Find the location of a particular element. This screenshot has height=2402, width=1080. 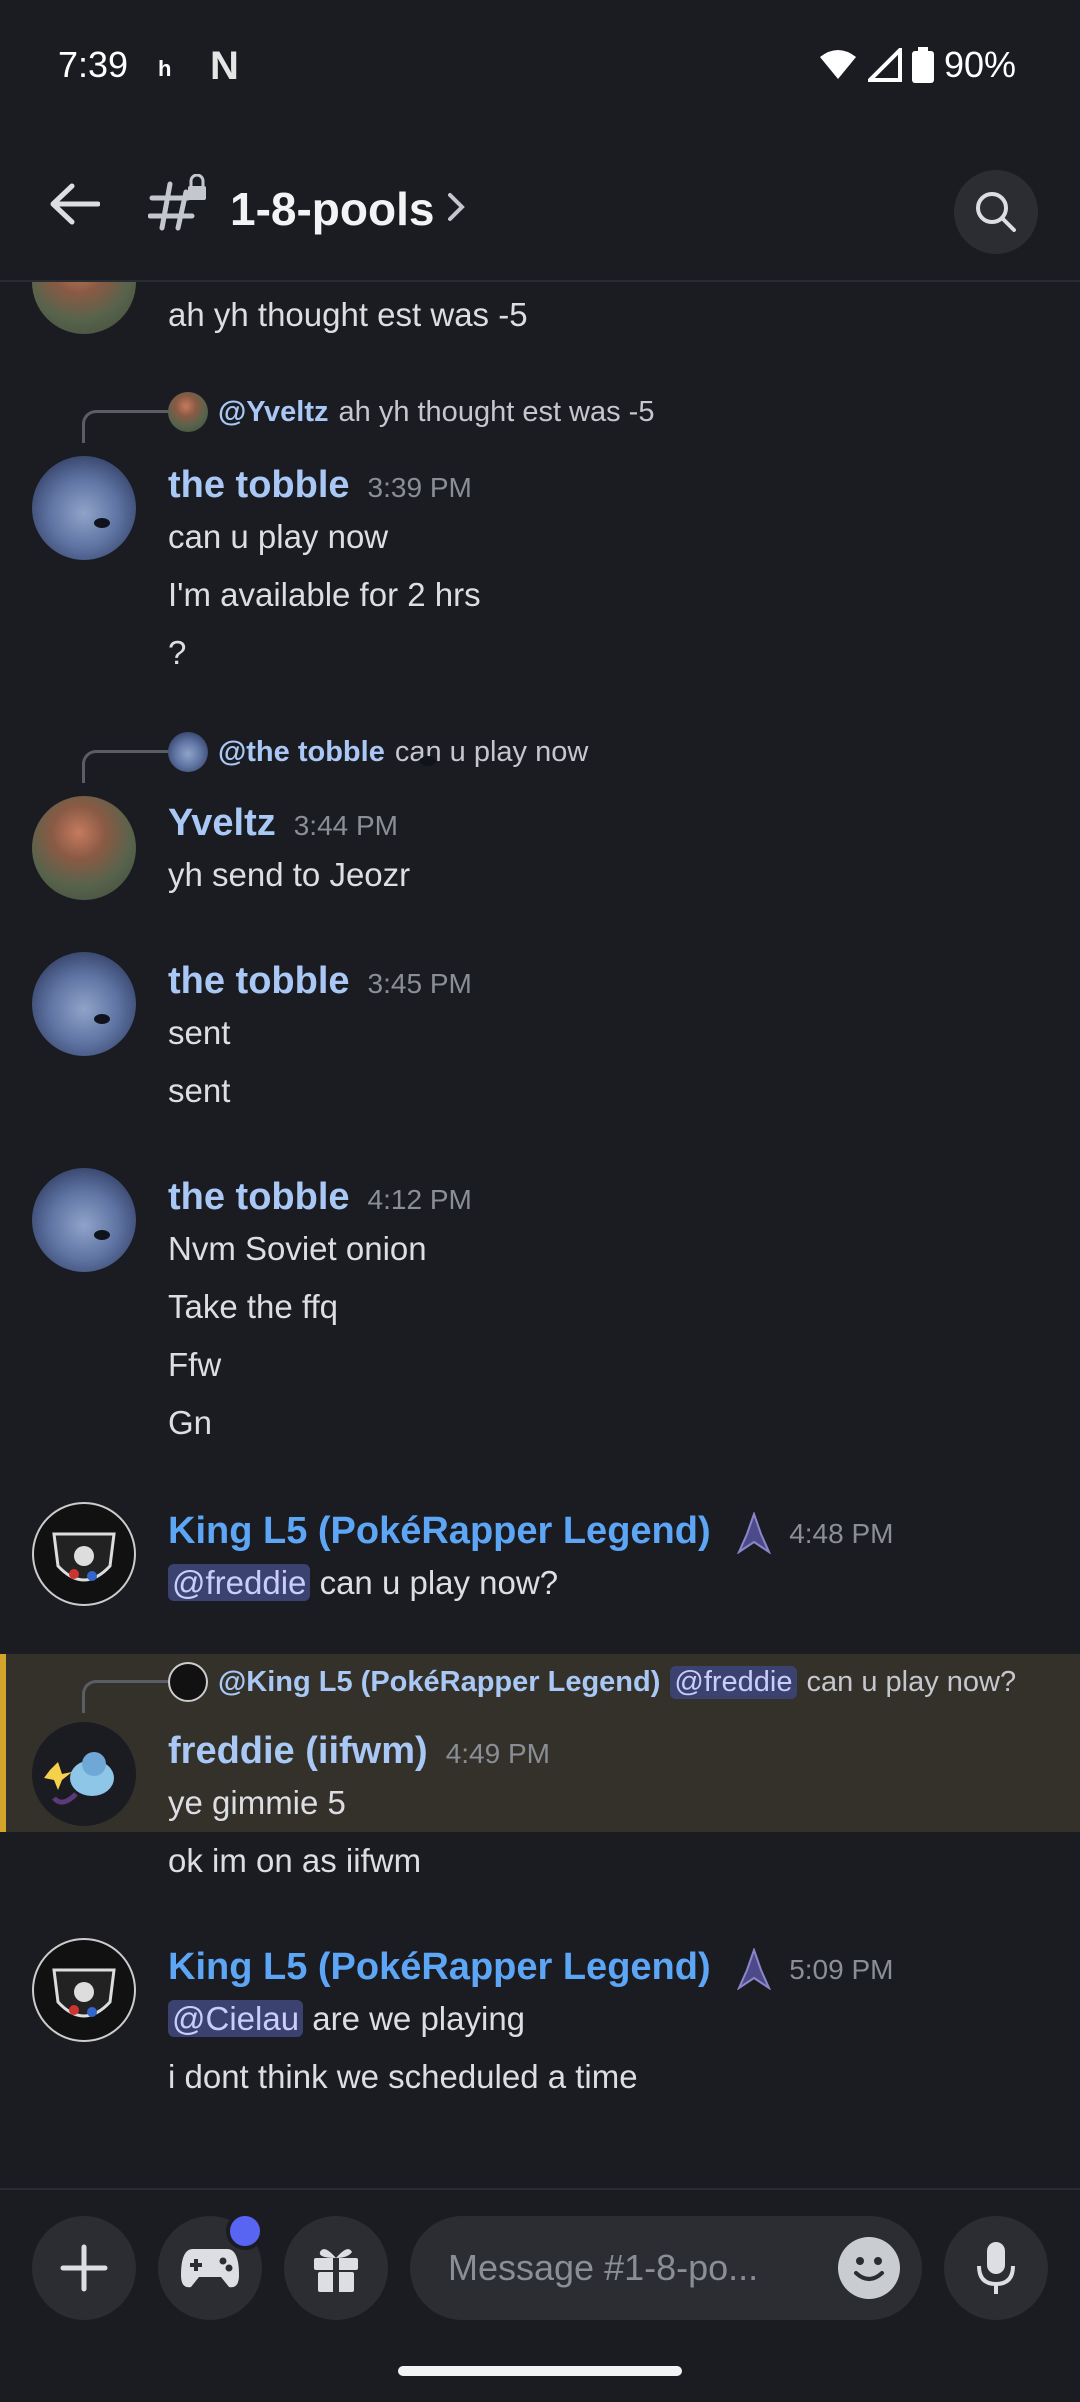

channel-header: 1-8-pools is located at coordinates (540, 206).